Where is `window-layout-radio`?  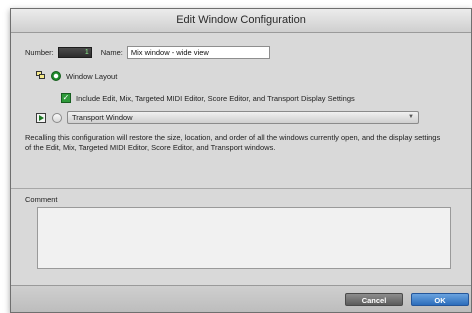 window-layout-radio is located at coordinates (56, 76).